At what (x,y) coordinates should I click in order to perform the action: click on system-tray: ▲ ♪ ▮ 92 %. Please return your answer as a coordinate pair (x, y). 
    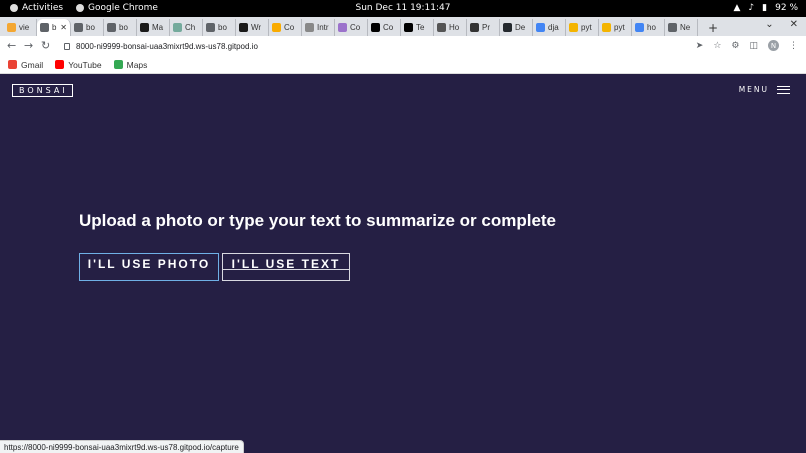
    Looking at the image, I should click on (766, 8).